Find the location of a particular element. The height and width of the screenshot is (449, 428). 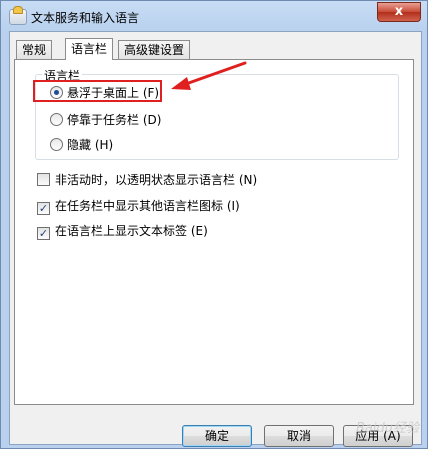

check-show-text-labels: ✓ 在语言栏上显示文本标签 (E) is located at coordinates (122, 231).